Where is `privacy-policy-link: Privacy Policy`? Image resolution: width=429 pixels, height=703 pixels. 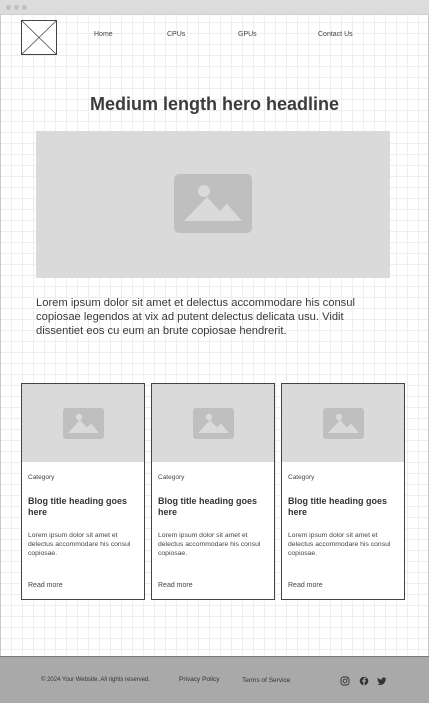
privacy-policy-link: Privacy Policy is located at coordinates (199, 679).